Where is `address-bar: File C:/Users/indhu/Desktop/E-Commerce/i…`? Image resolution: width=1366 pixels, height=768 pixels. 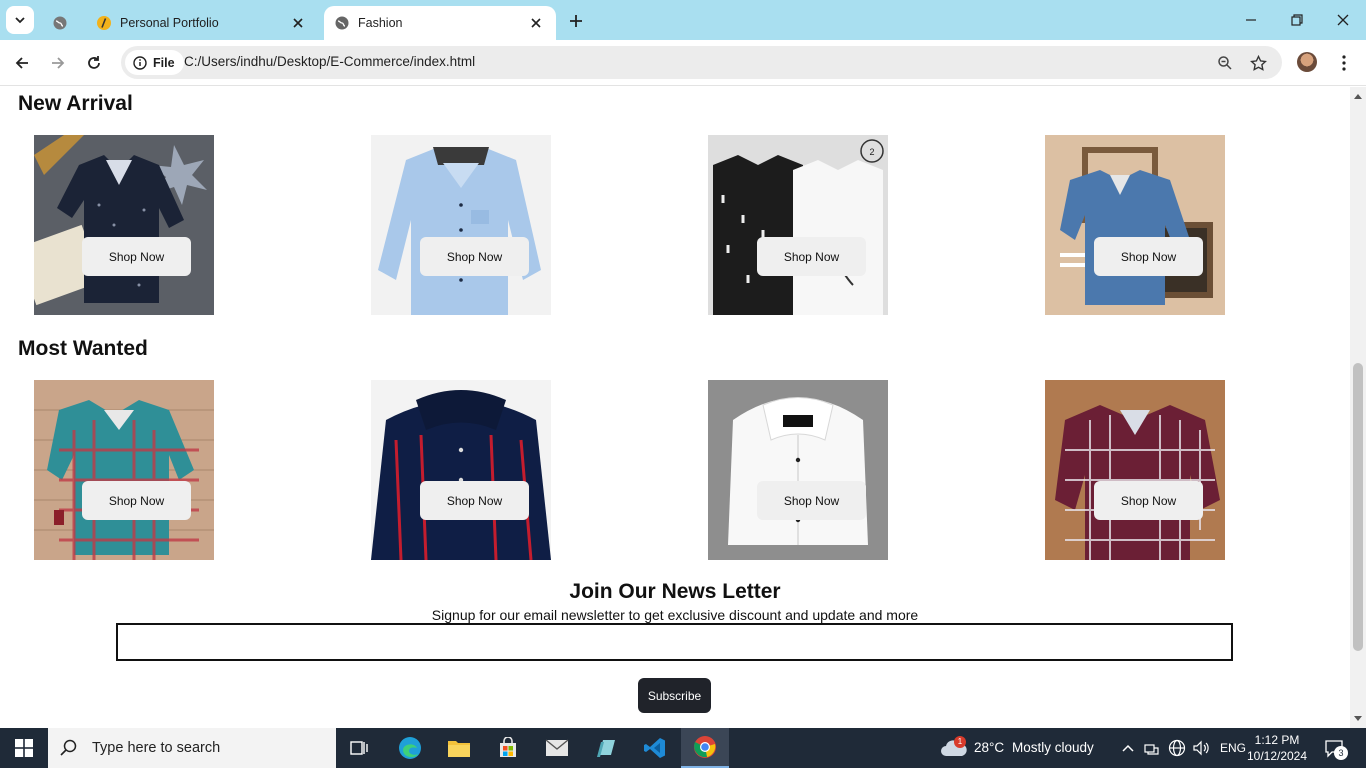
address-bar: File C:/Users/indhu/Desktop/E-Commerce/i… is located at coordinates (701, 62).